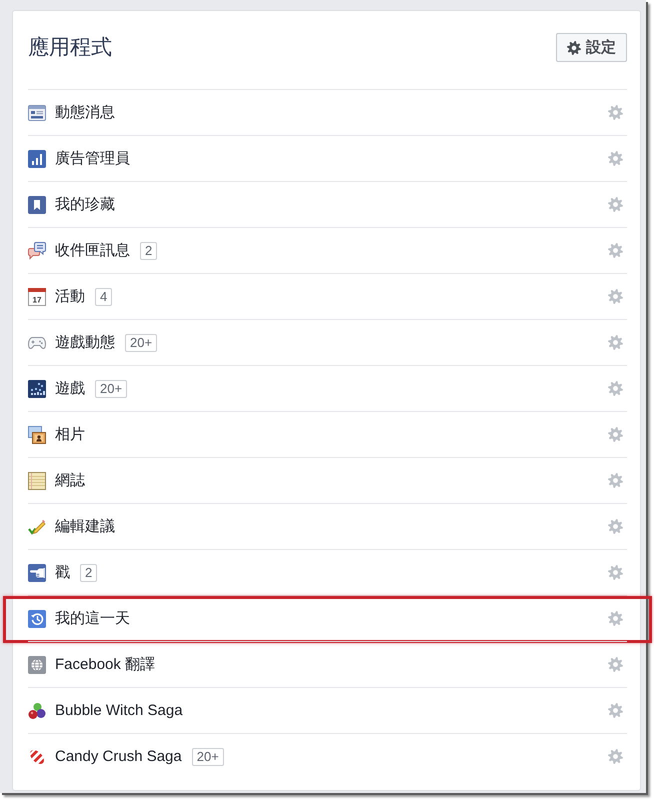 The height and width of the screenshot is (801, 654). I want to click on app-link: 收件匣訊息, so click(92, 250).